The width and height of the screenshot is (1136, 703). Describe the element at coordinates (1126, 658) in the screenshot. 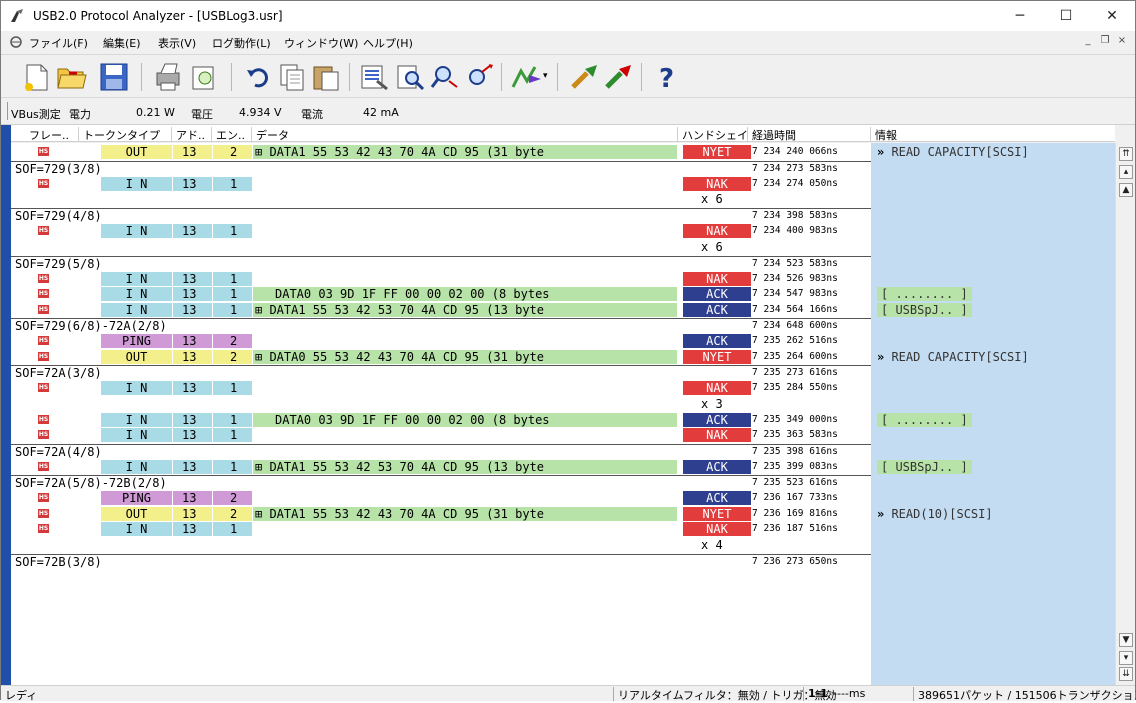

I see `scroll-page-down-button: ▾` at that location.